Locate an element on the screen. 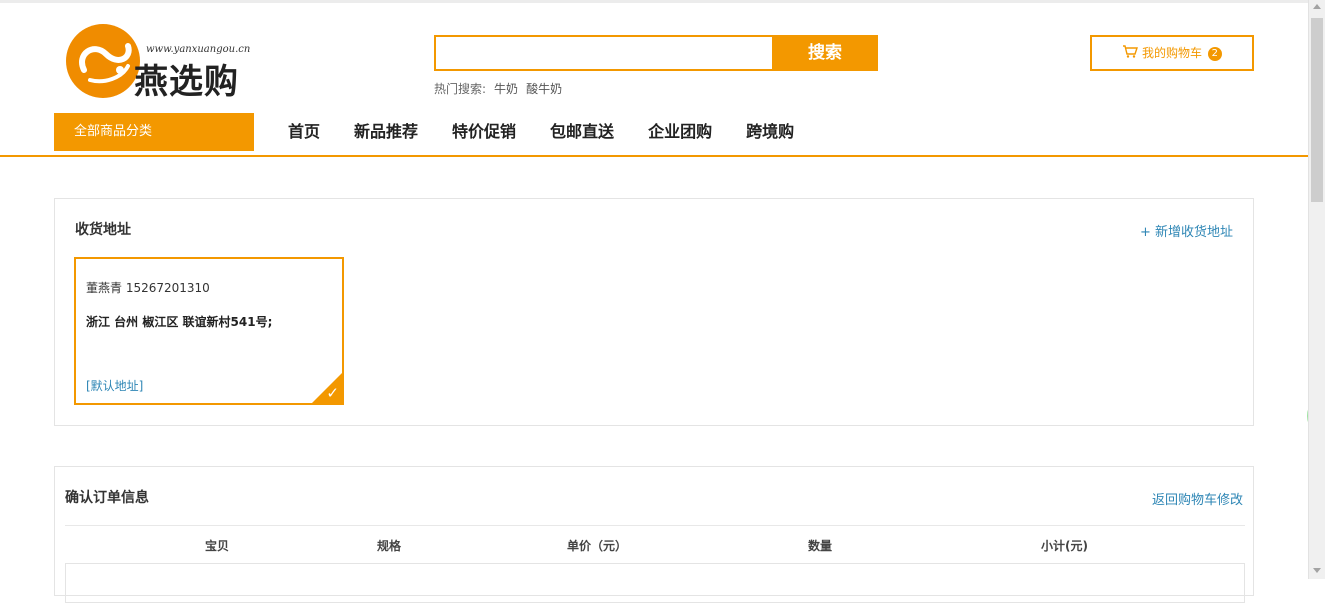 Image resolution: width=1325 pixels, height=603 pixels. address-title: 收货地址 is located at coordinates (103, 230).